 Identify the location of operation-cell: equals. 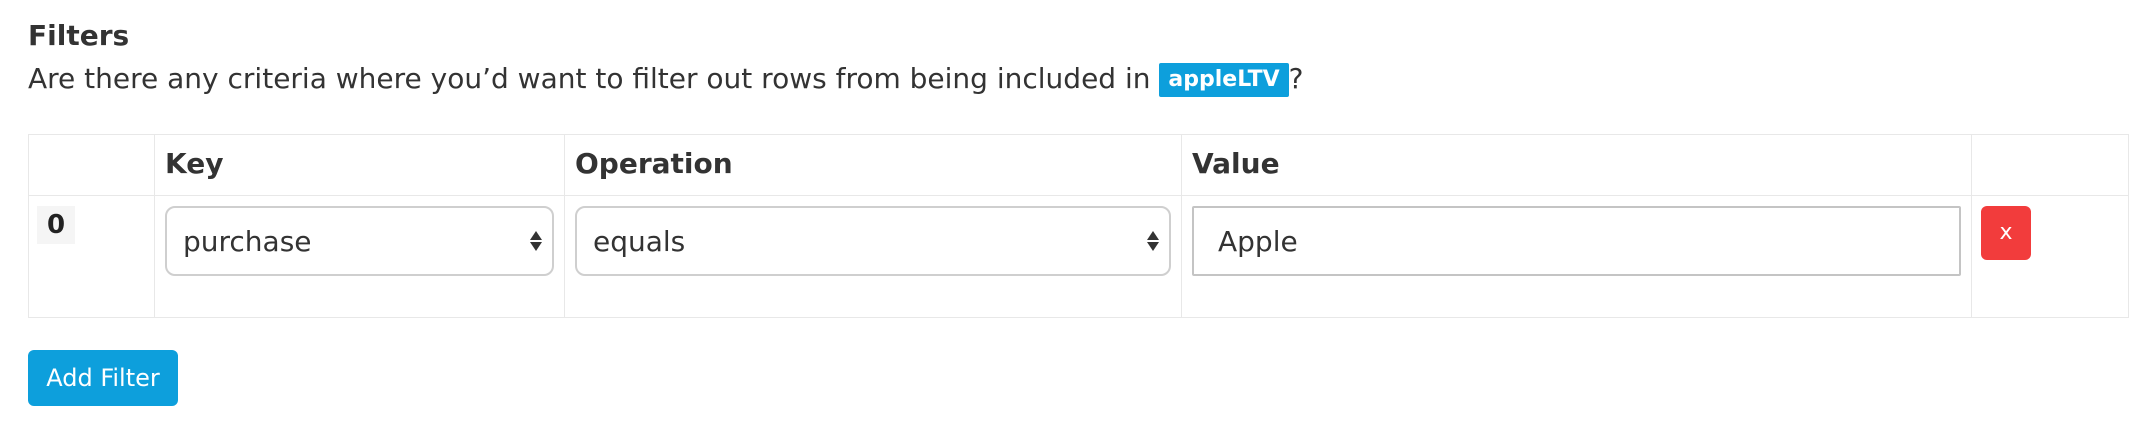
(873, 256).